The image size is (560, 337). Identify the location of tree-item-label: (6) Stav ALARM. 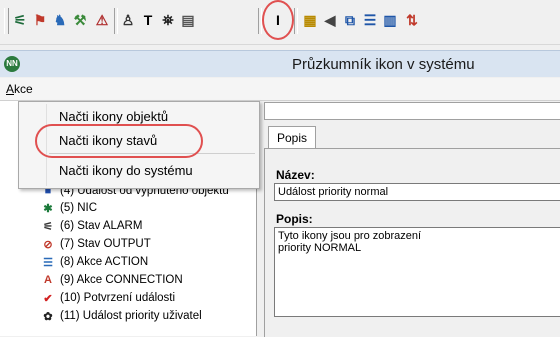
(101, 226).